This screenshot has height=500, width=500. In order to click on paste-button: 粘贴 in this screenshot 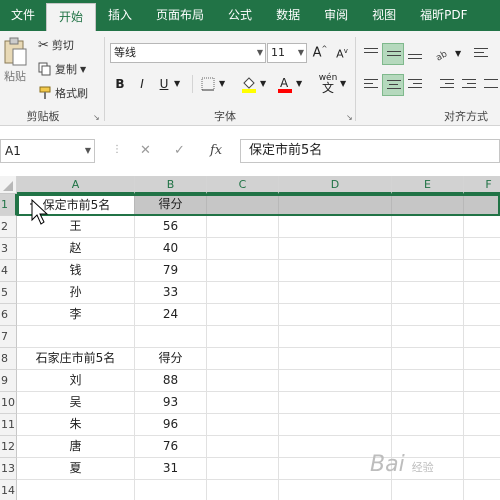, I will do `click(15, 60)`.